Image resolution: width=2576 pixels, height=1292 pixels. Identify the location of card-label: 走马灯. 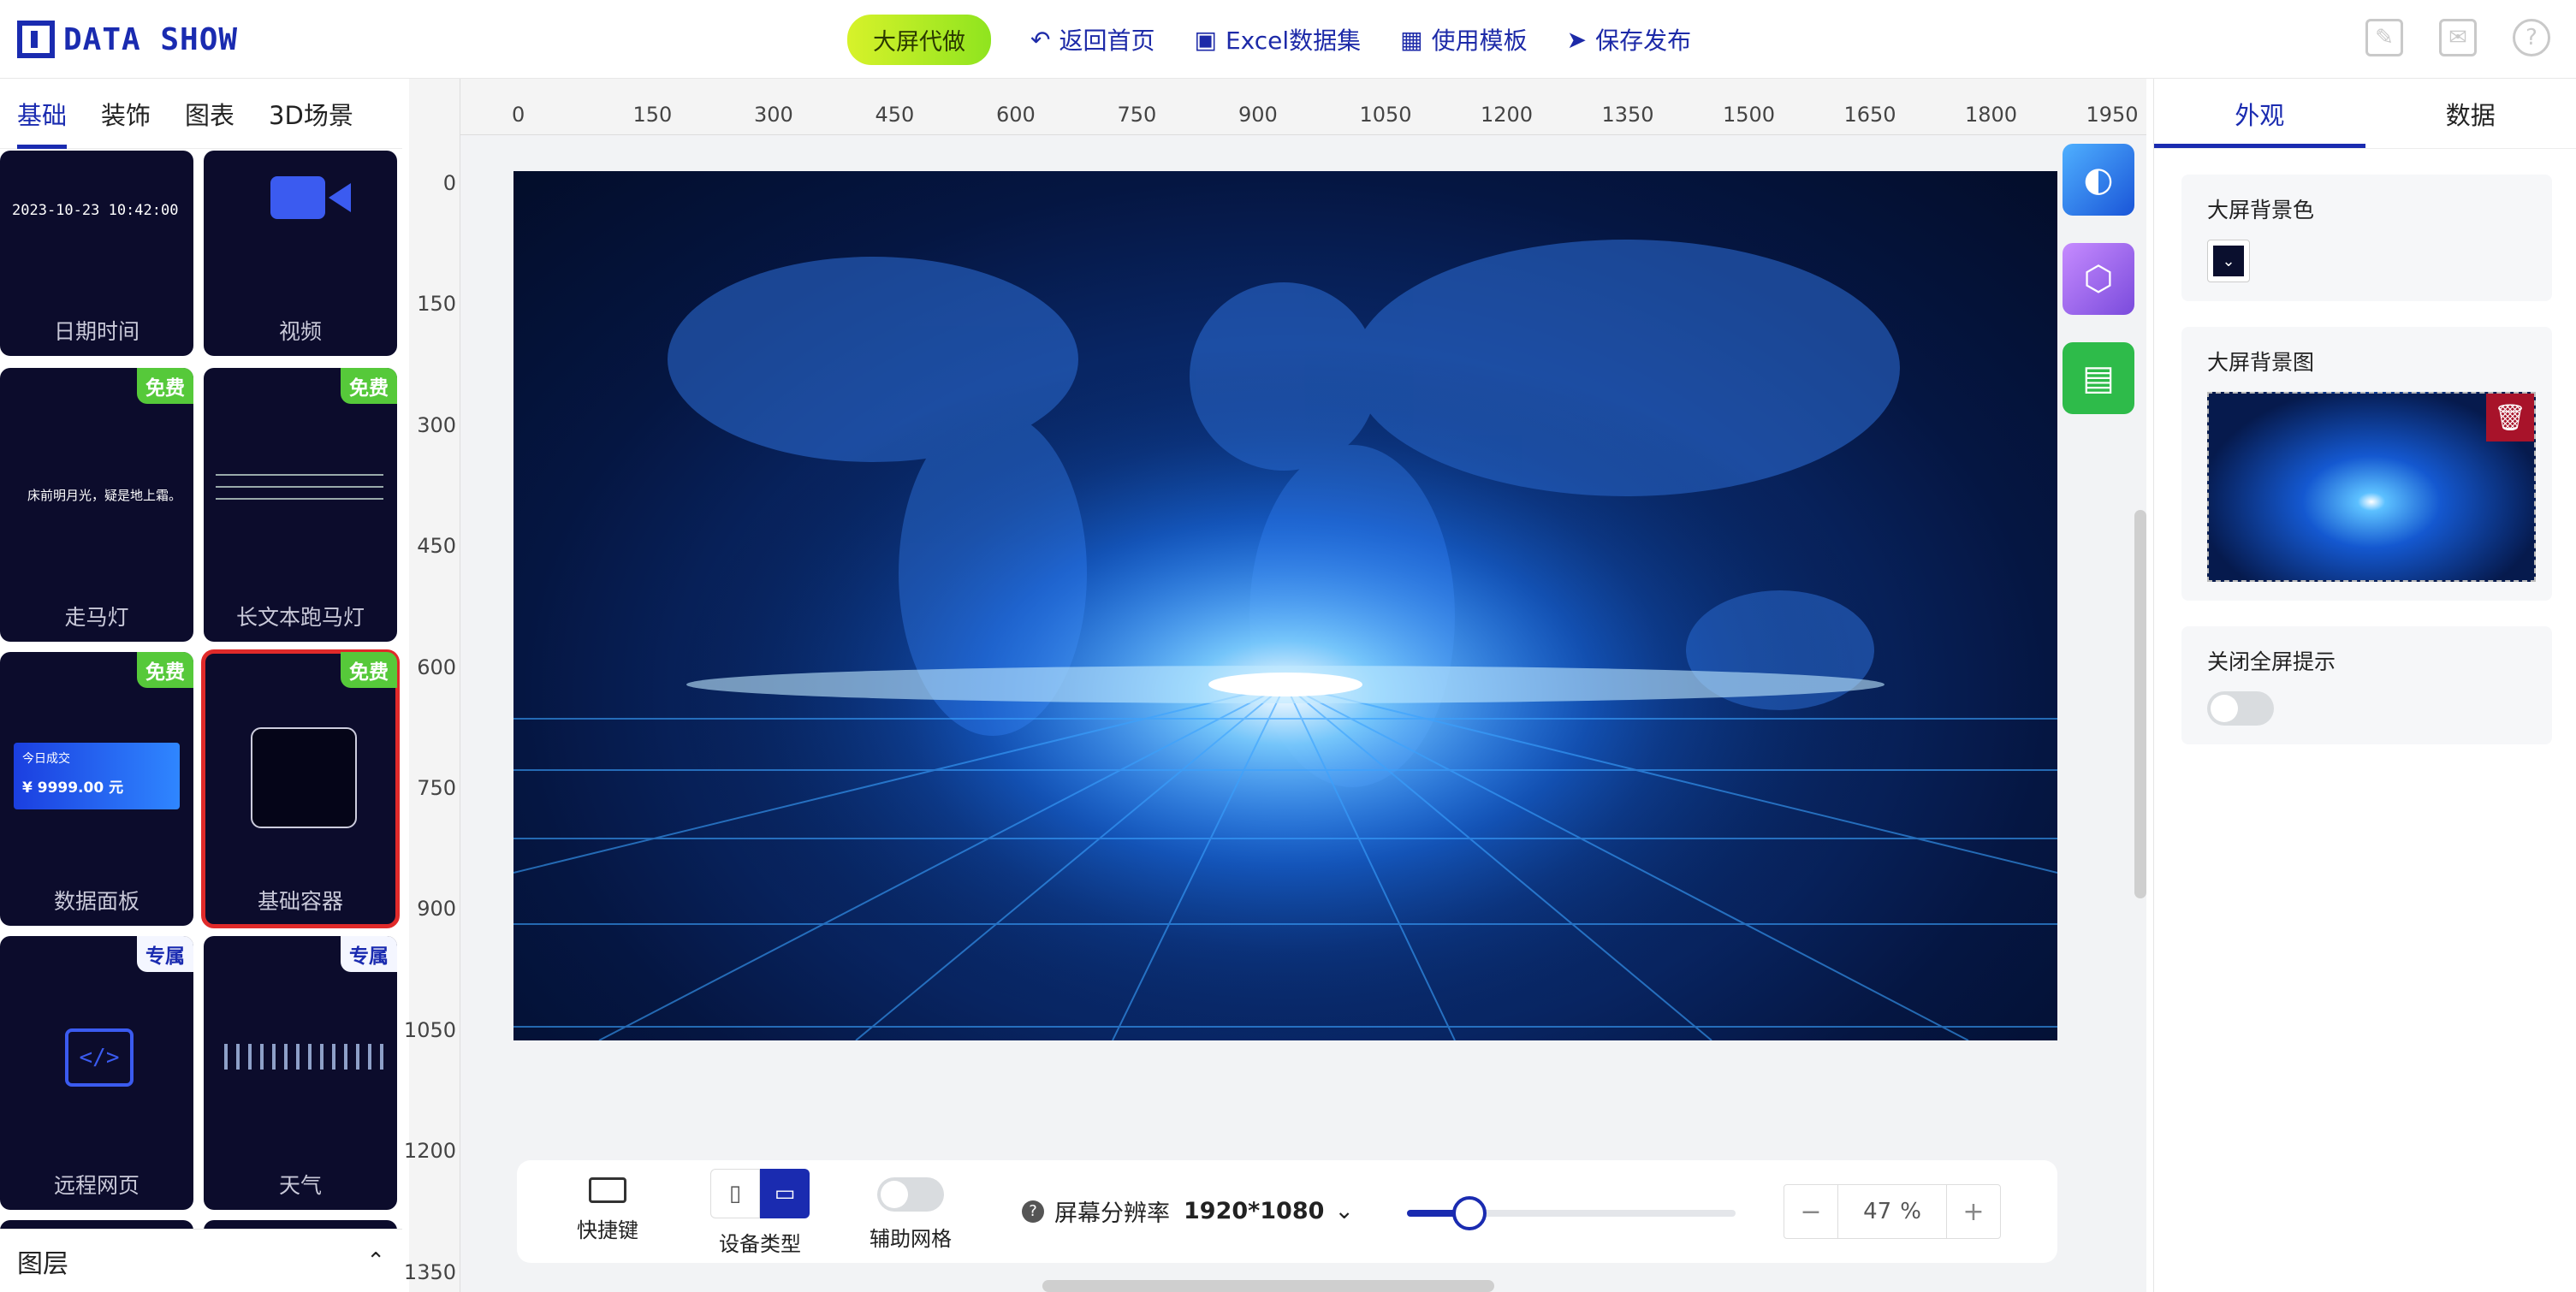
(96, 617).